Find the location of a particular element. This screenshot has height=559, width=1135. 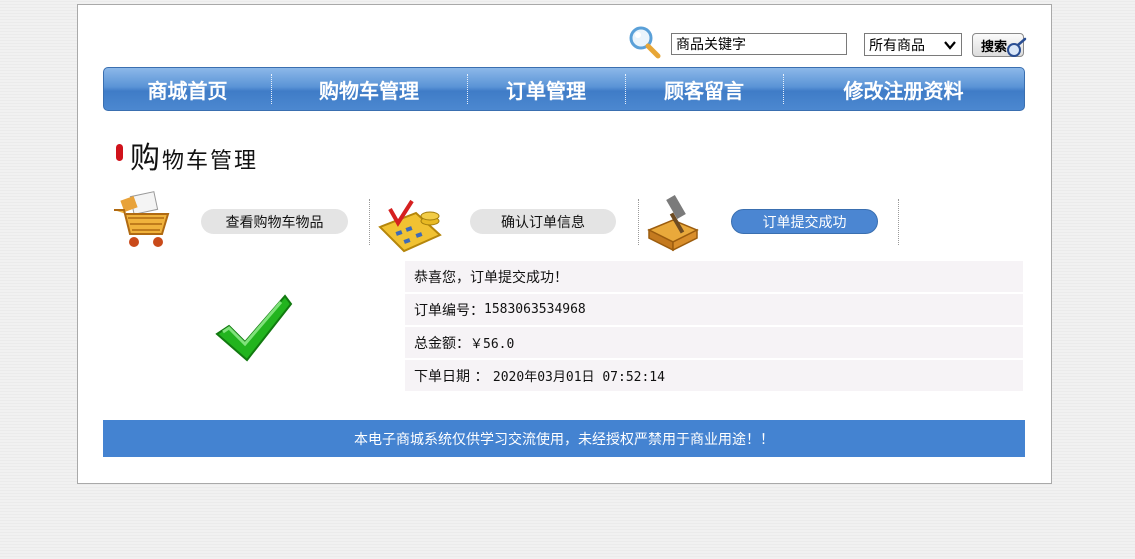

main-nav: 商城首页 购物车管理 订单管理 顾客留言 修改注册资料 is located at coordinates (564, 89).